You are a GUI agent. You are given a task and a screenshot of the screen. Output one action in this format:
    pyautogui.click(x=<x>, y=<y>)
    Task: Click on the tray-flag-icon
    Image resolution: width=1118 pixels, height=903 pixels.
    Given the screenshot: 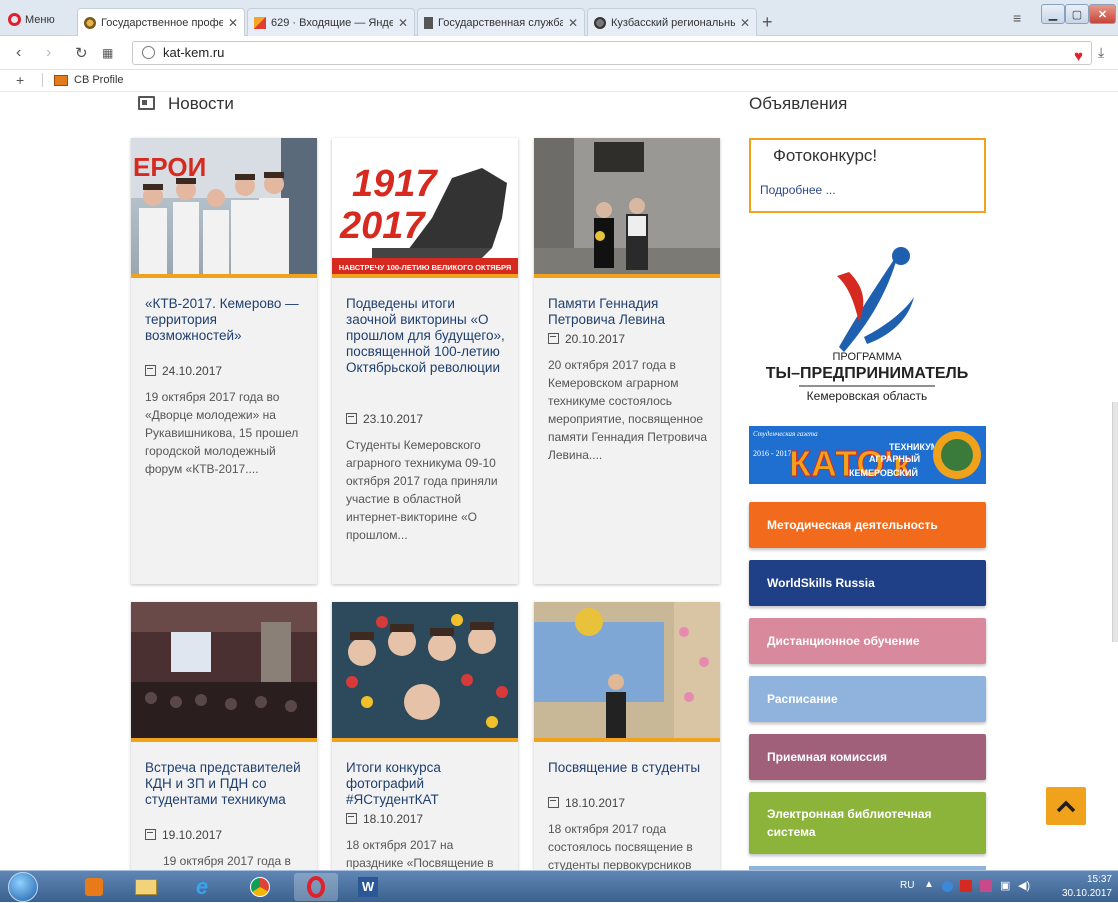 What is the action you would take?
    pyautogui.click(x=986, y=886)
    